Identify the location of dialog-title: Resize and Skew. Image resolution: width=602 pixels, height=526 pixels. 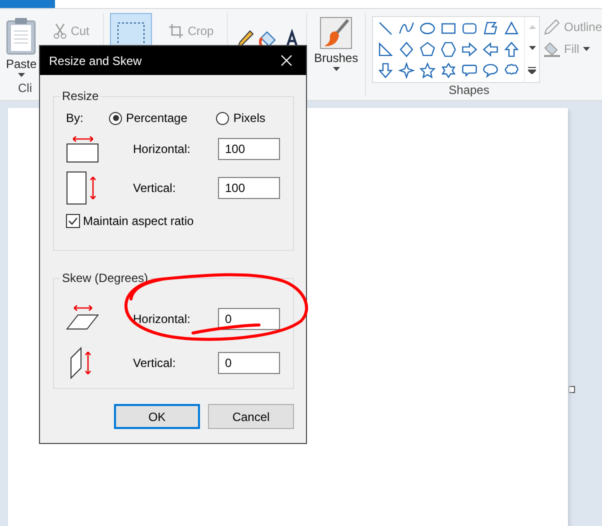
(95, 61).